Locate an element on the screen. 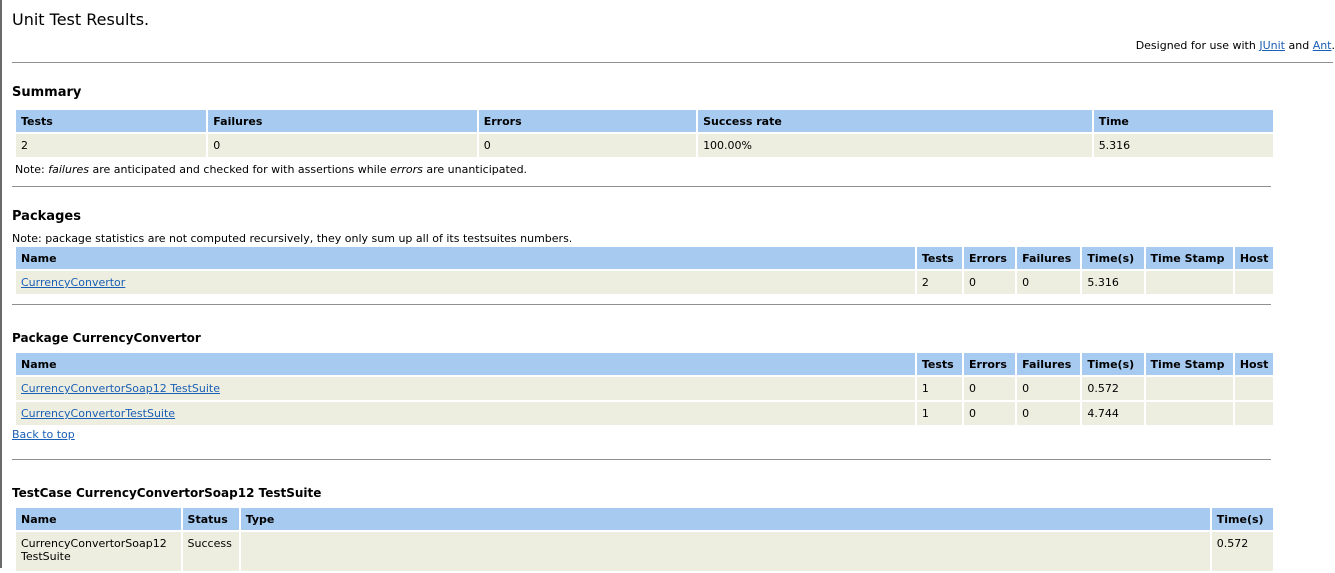  package-failures-cell: 0 is located at coordinates (1048, 282).